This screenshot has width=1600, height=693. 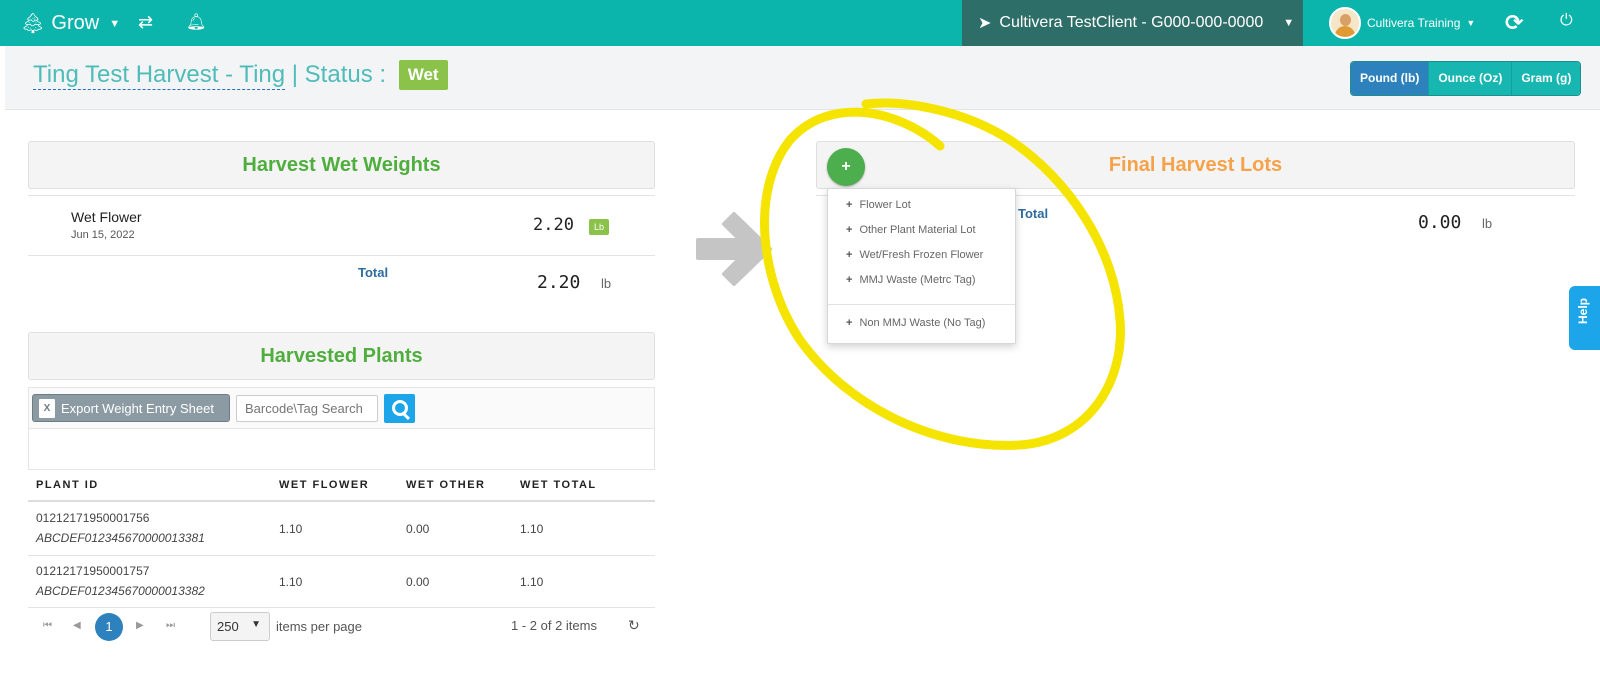 I want to click on col-wet-flower: WET FLOWER, so click(x=324, y=485).